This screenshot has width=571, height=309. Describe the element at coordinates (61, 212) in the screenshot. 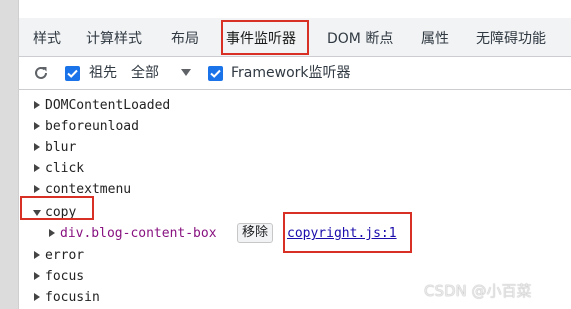

I see `event-name: copy` at that location.